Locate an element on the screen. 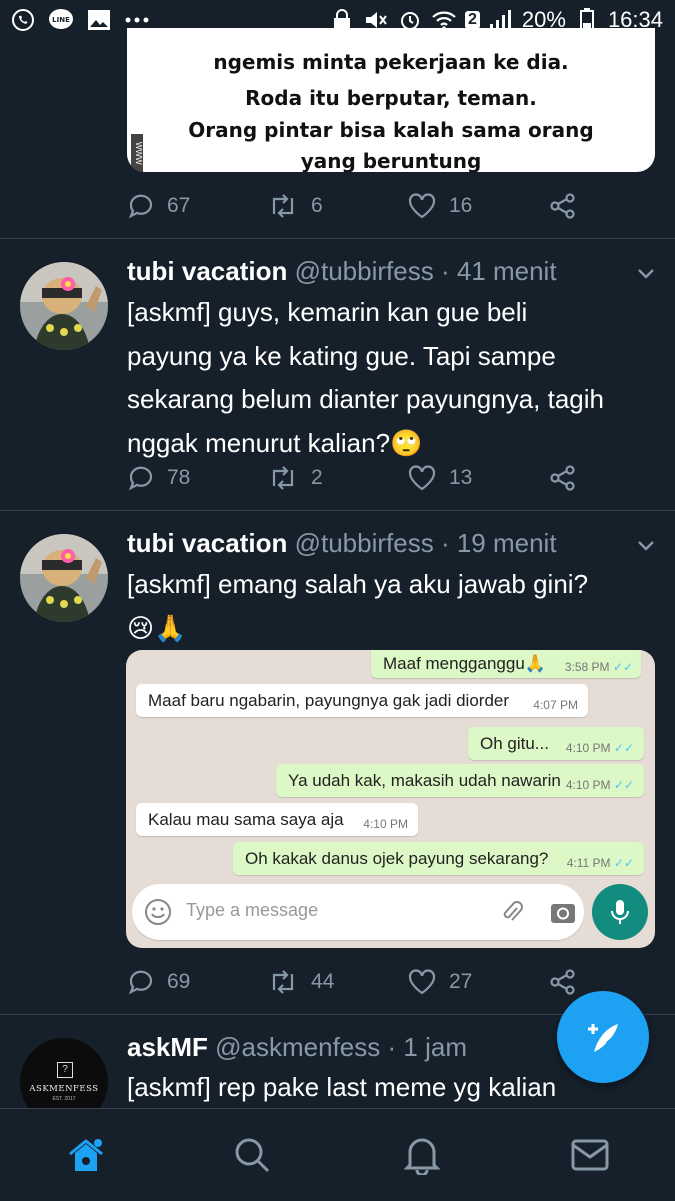 The height and width of the screenshot is (1201, 675). nav-notifications is located at coordinates (422, 1155).